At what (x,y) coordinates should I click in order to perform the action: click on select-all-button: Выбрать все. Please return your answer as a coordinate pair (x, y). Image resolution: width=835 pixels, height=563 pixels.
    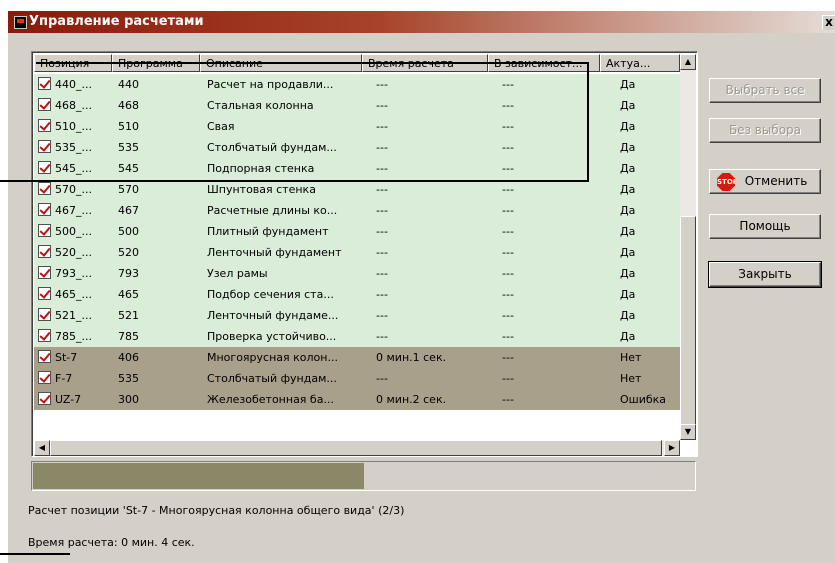
    Looking at the image, I should click on (765, 90).